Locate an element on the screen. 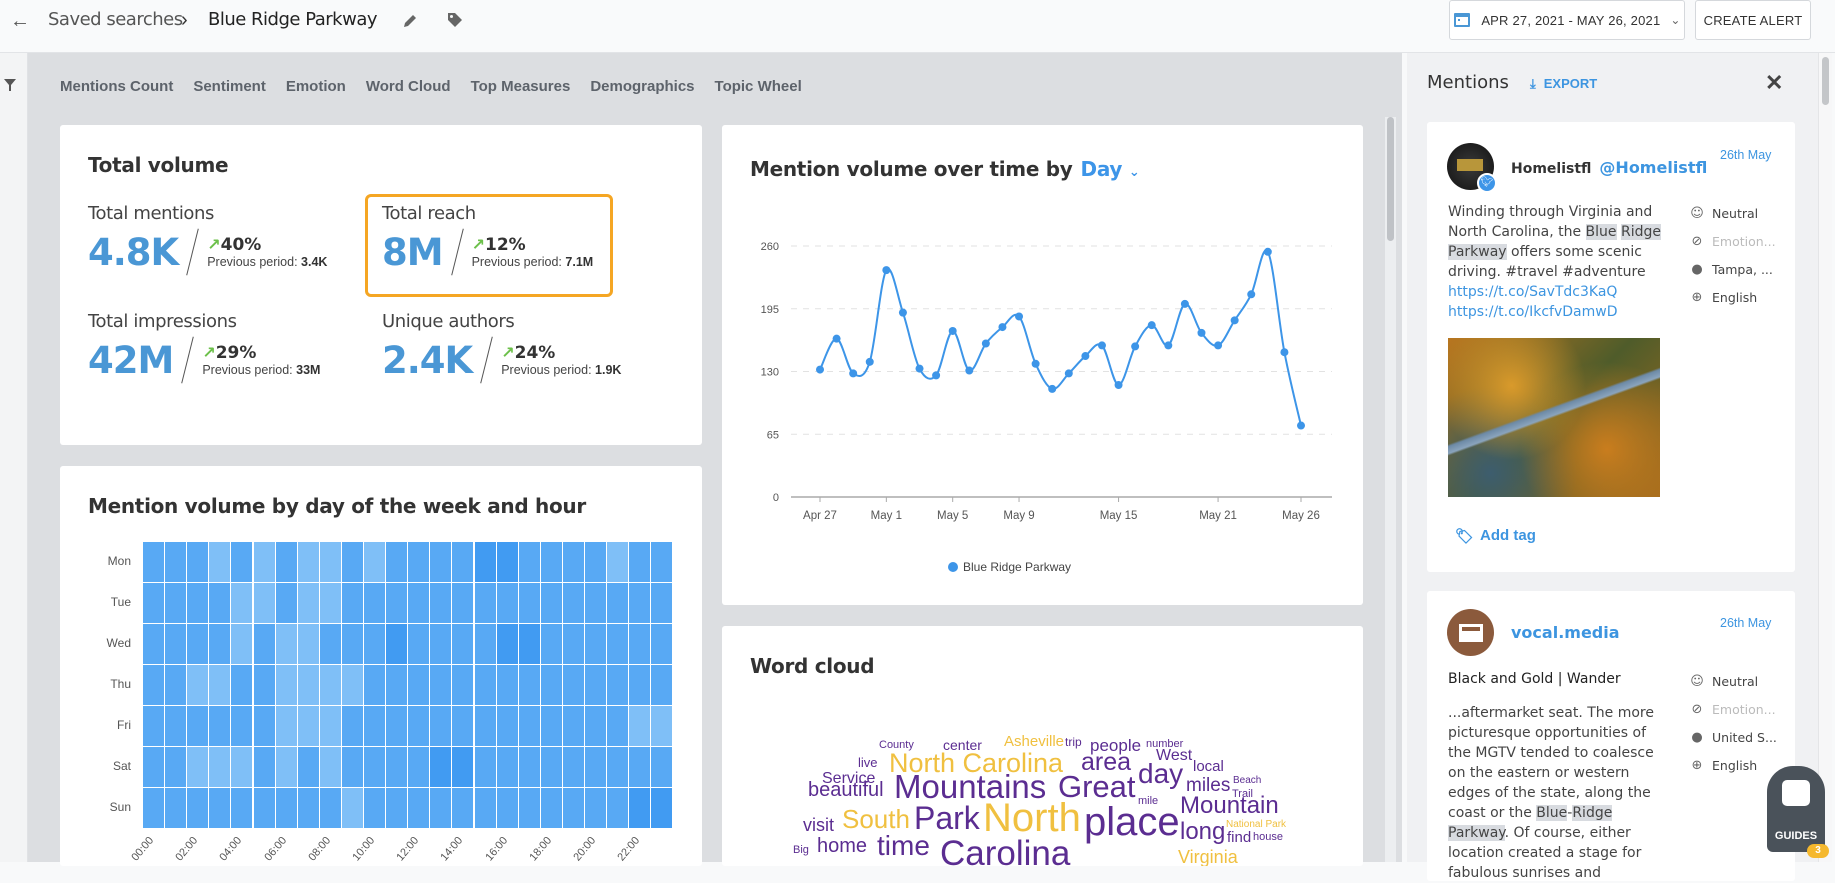  word-cloud-word: North is located at coordinates (1032, 818).